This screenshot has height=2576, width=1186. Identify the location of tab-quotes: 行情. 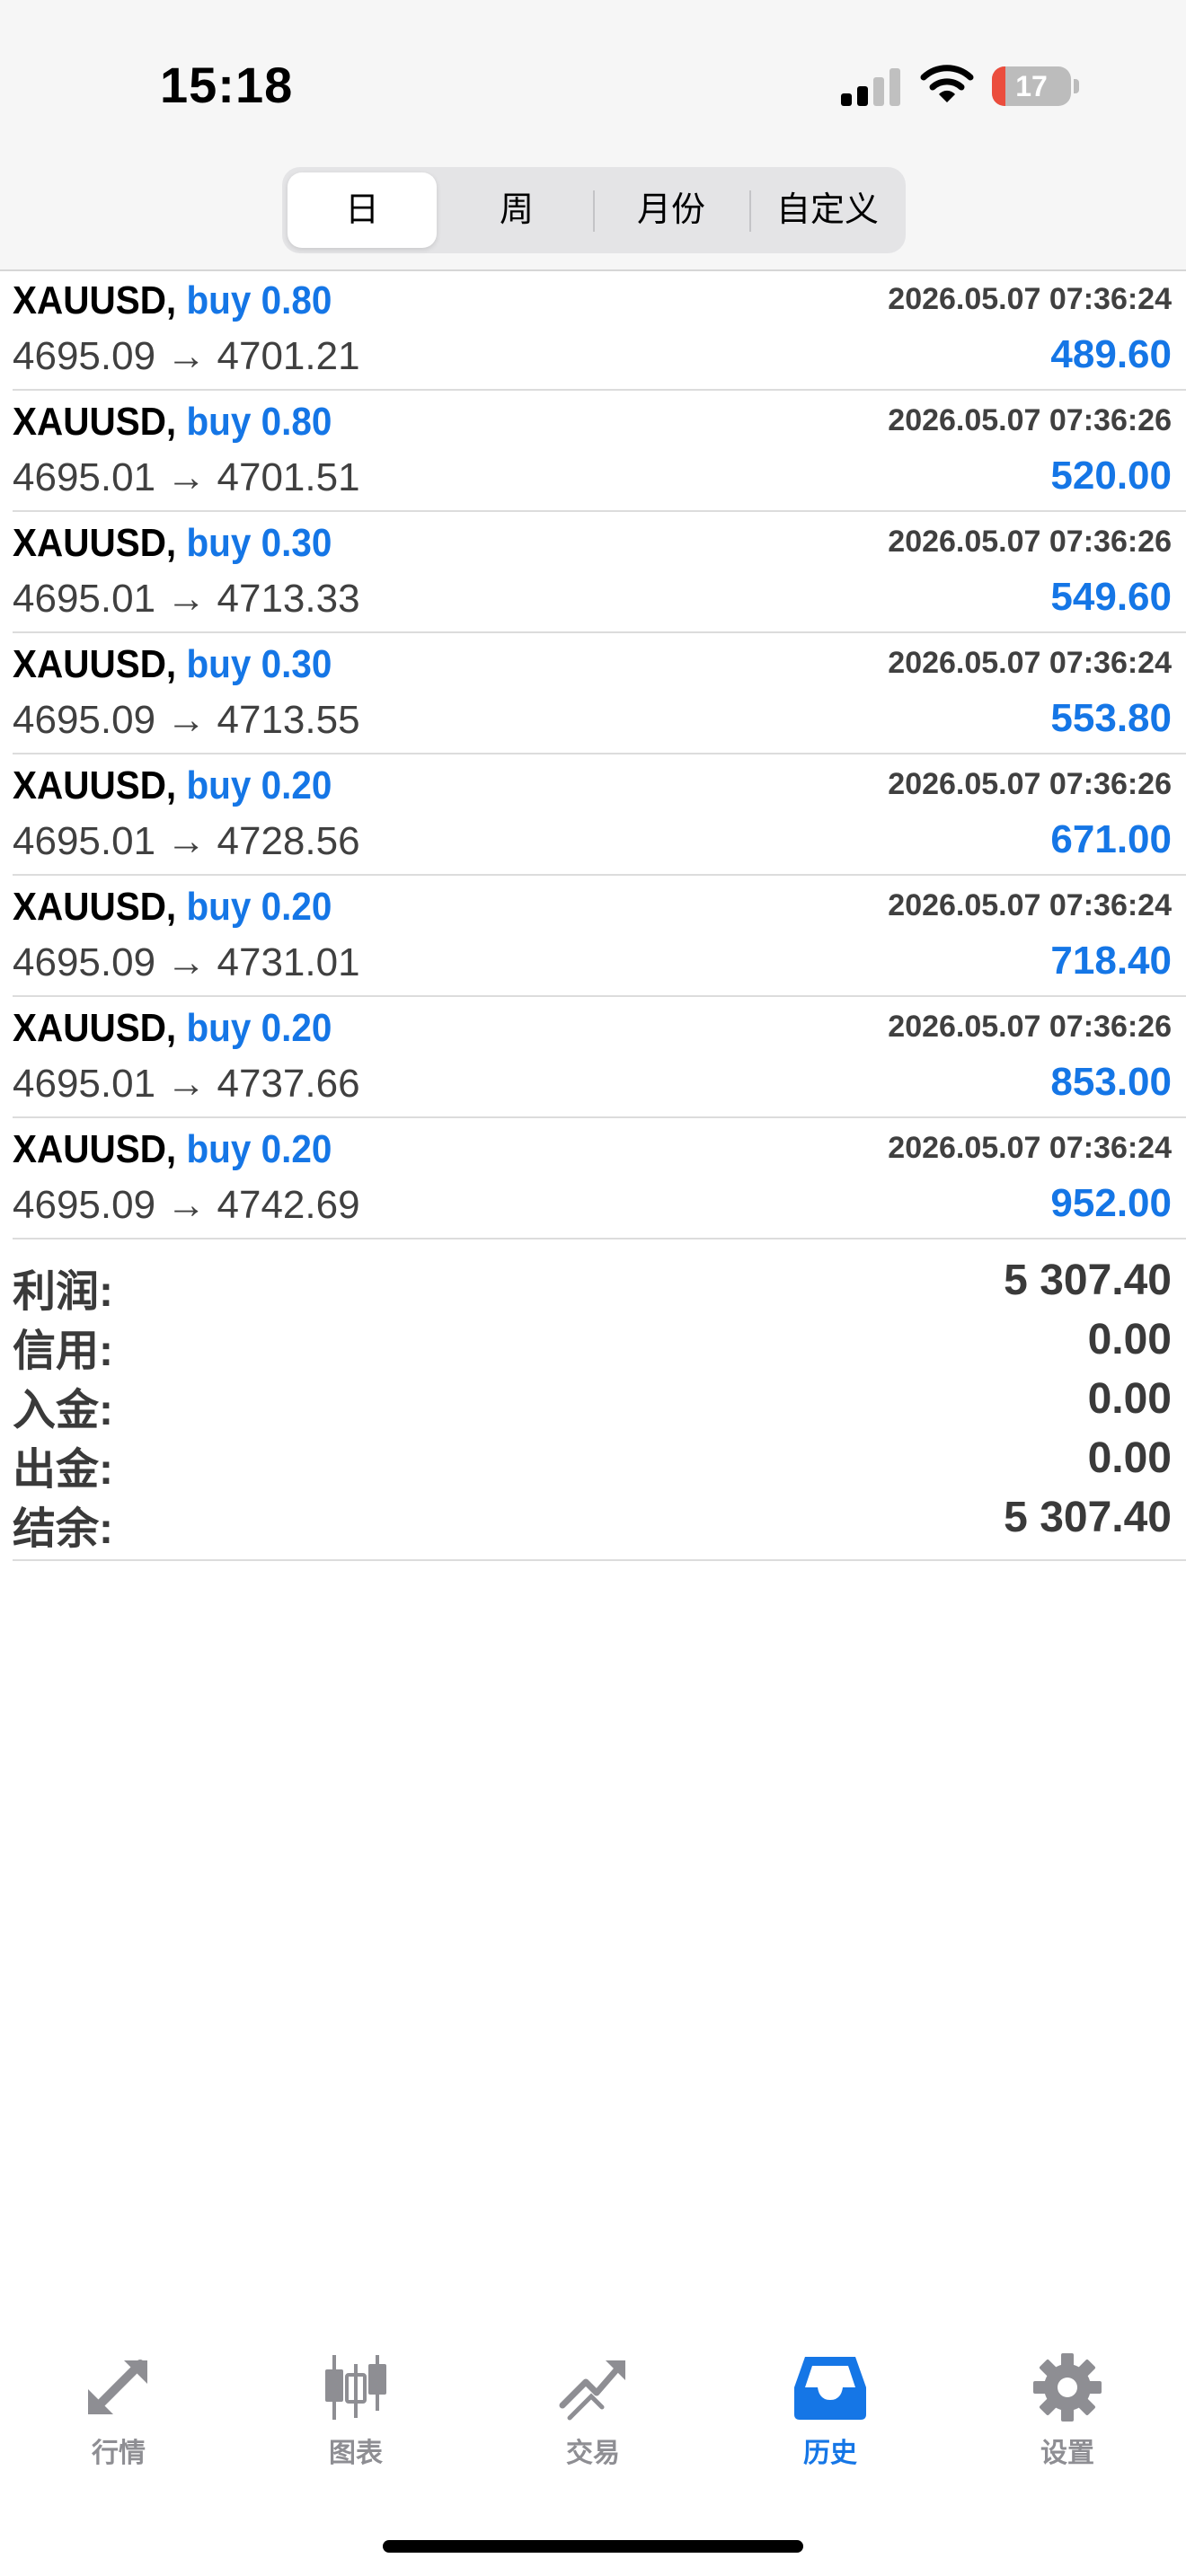
(118, 2429).